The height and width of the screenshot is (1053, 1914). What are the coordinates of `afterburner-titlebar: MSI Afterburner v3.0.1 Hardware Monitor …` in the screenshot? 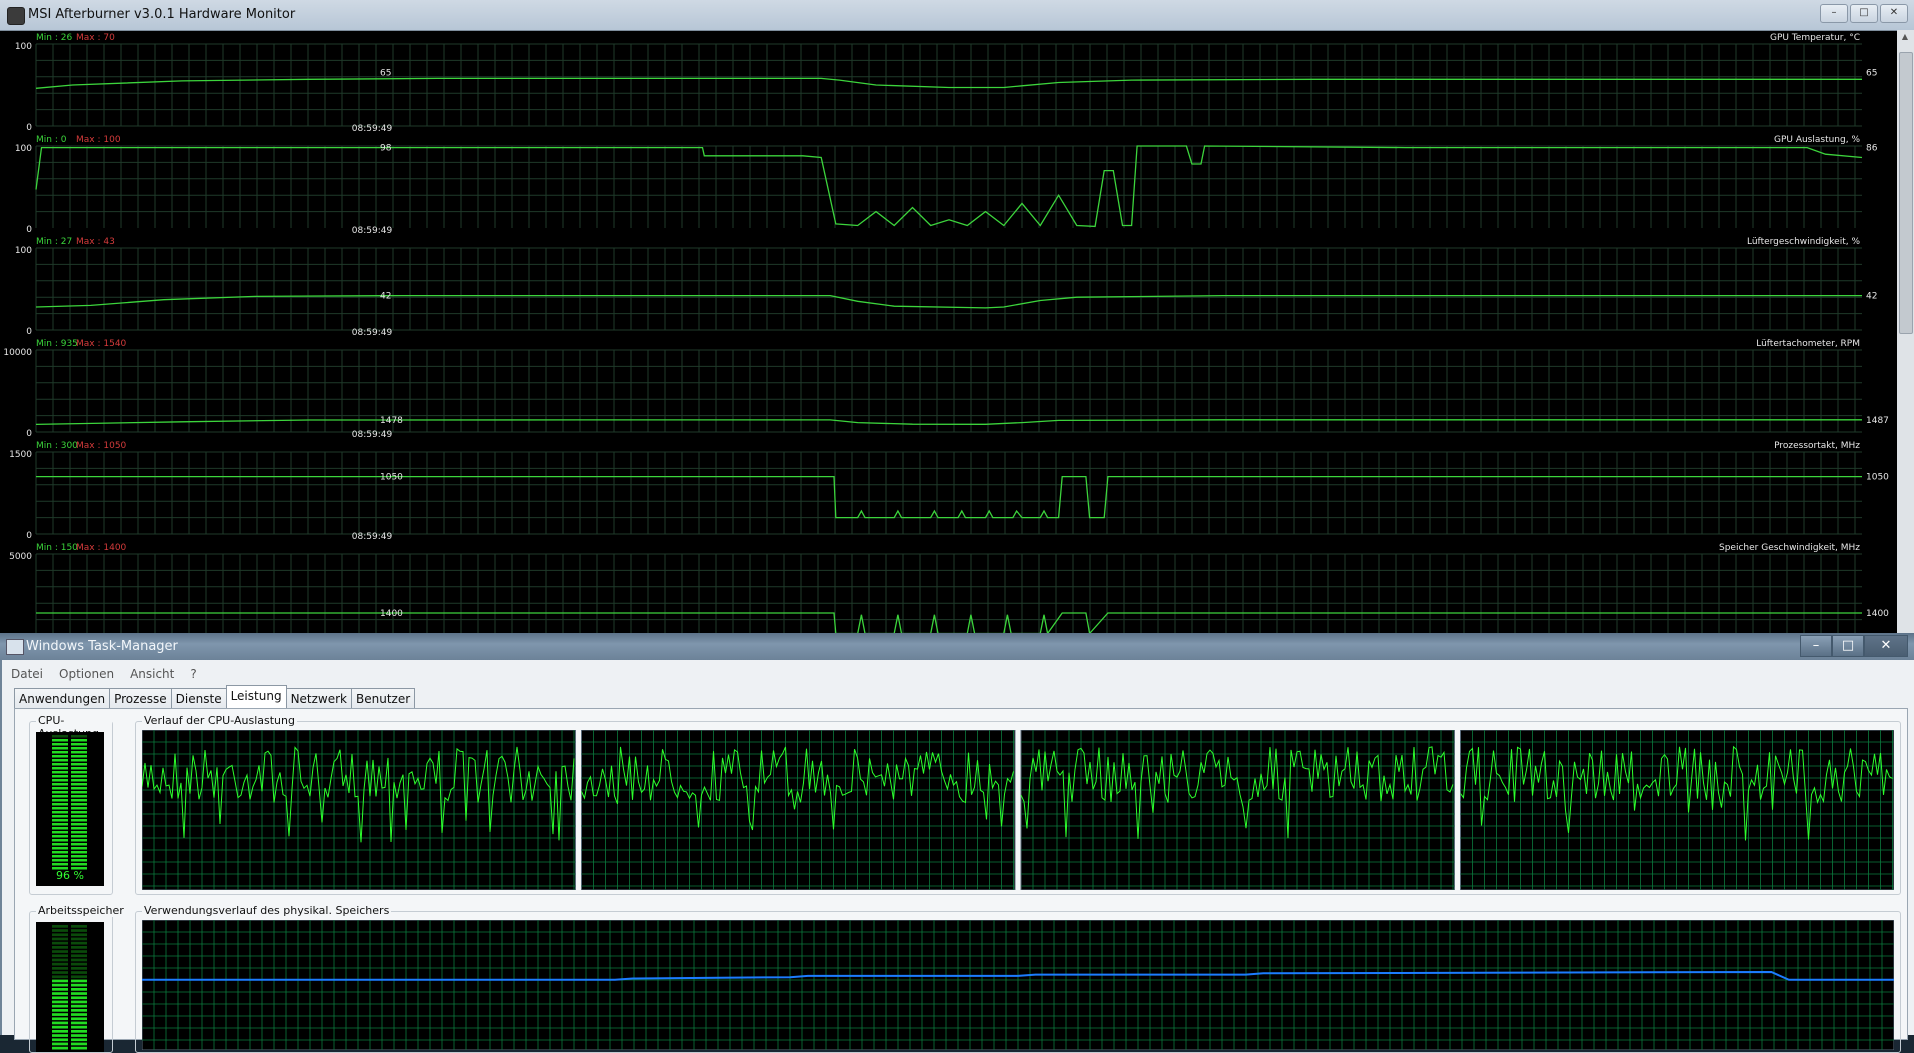 It's located at (957, 15).